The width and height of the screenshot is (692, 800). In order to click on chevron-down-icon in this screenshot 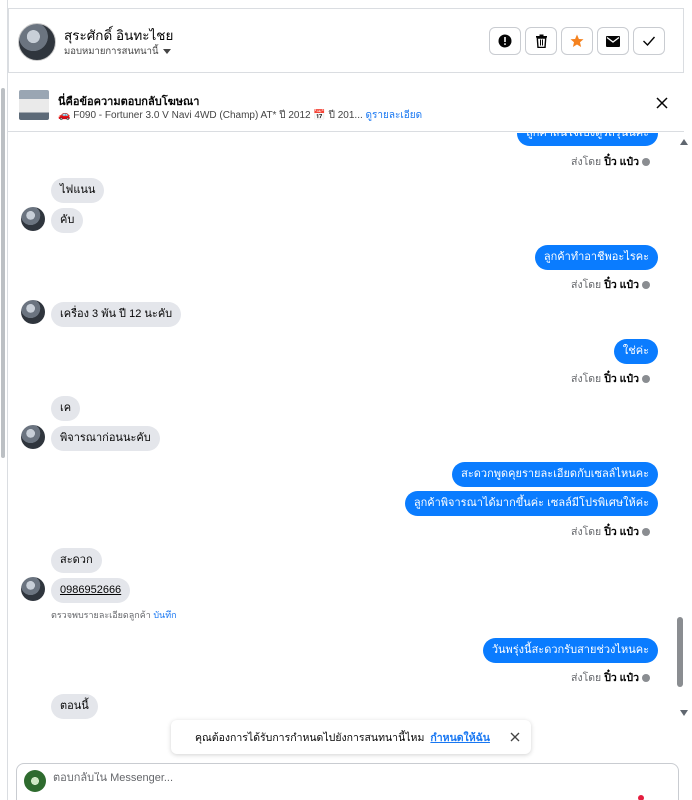, I will do `click(166, 51)`.